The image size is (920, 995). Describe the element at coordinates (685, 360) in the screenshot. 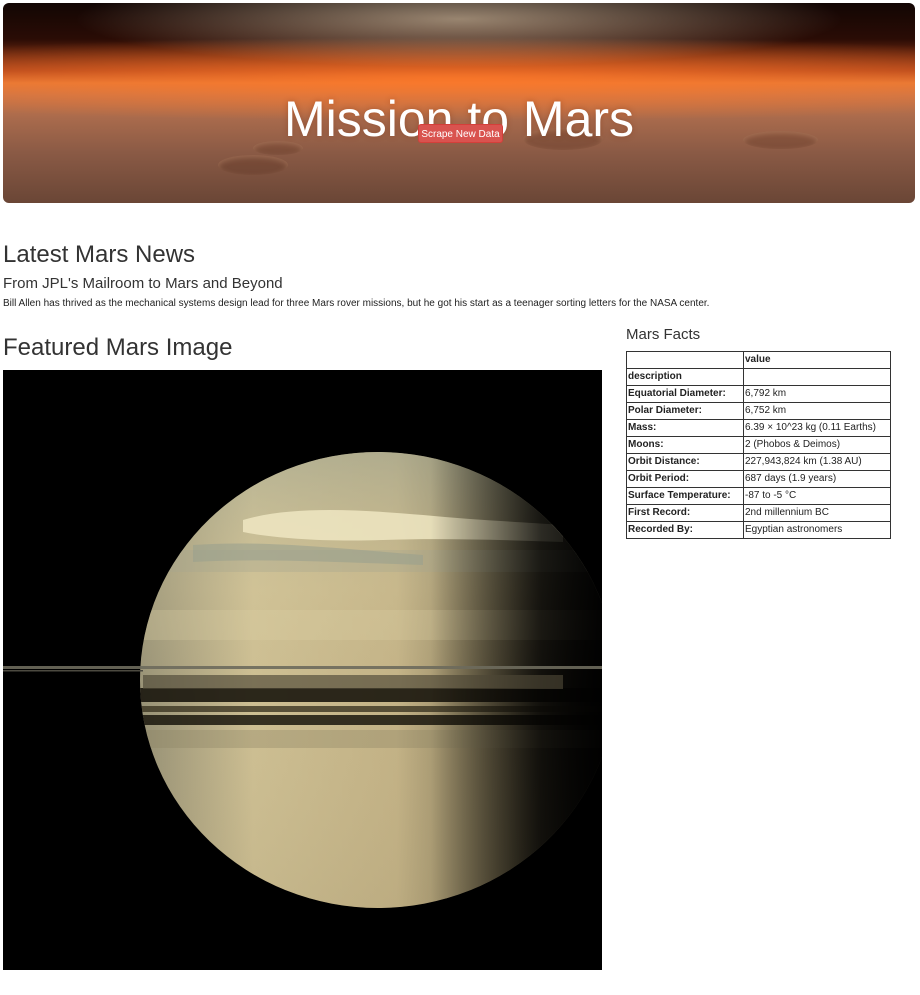

I see `table-header-index` at that location.